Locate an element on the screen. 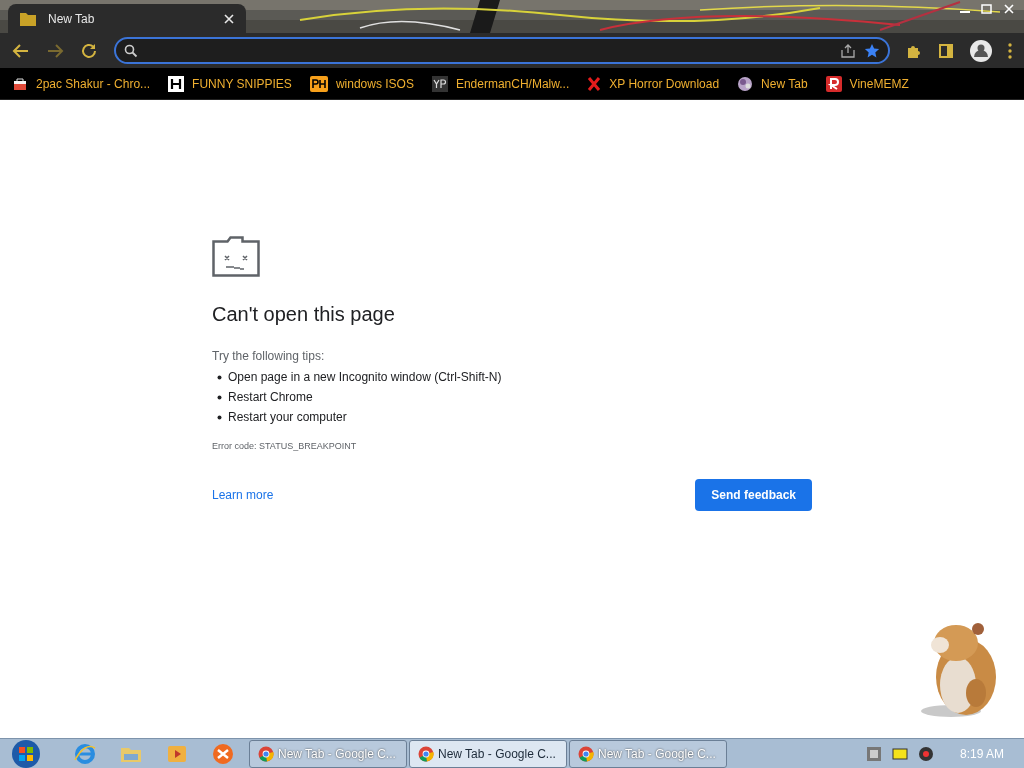  tray-speaker-icon is located at coordinates (925, 753).